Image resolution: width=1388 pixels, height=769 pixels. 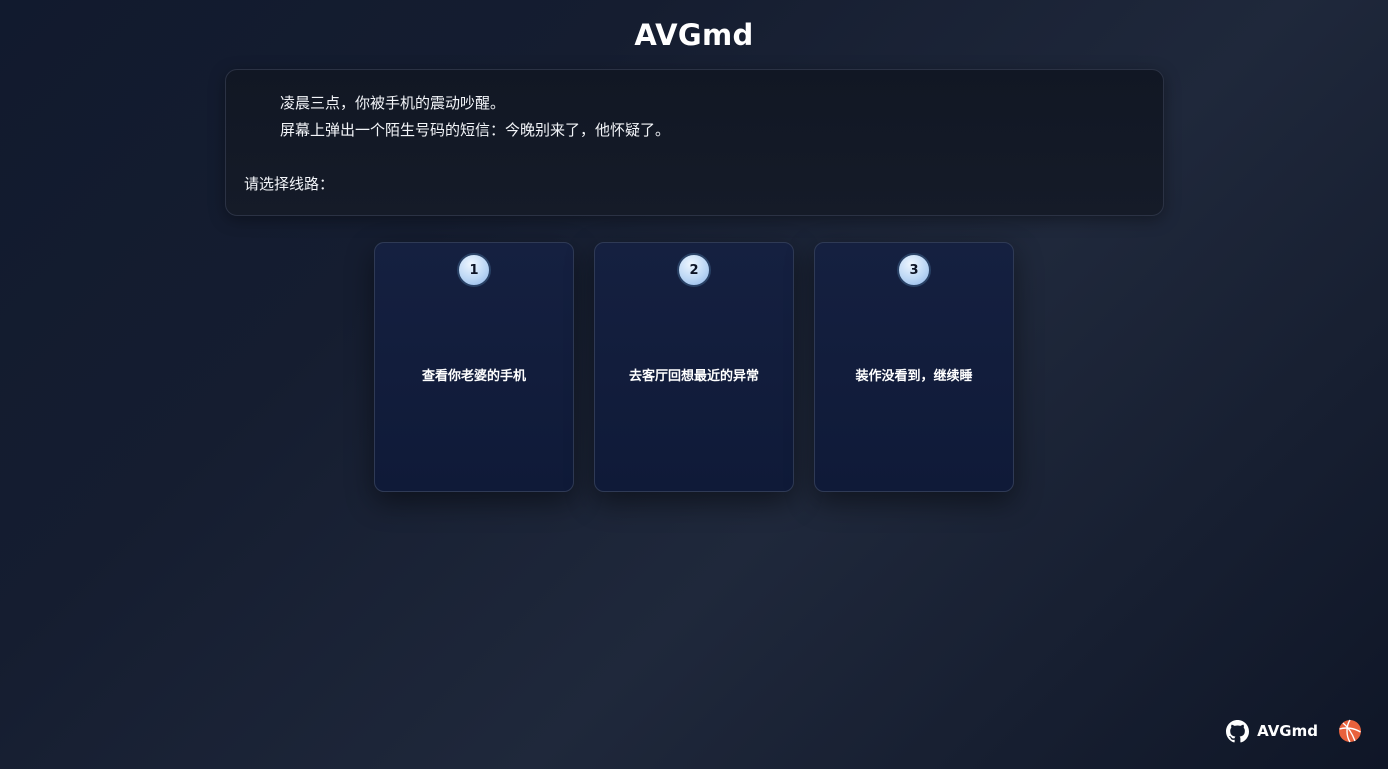 What do you see at coordinates (1287, 731) in the screenshot?
I see `github-label: AVGmd` at bounding box center [1287, 731].